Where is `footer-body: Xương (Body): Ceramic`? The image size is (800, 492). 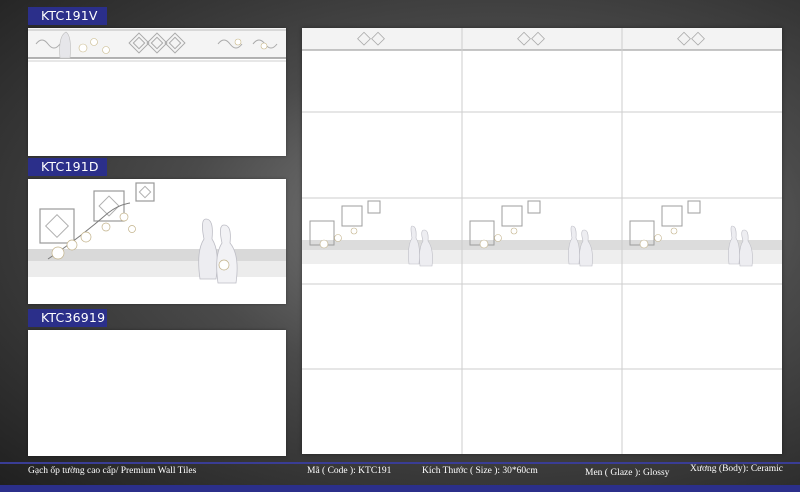 footer-body: Xương (Body): Ceramic is located at coordinates (737, 469).